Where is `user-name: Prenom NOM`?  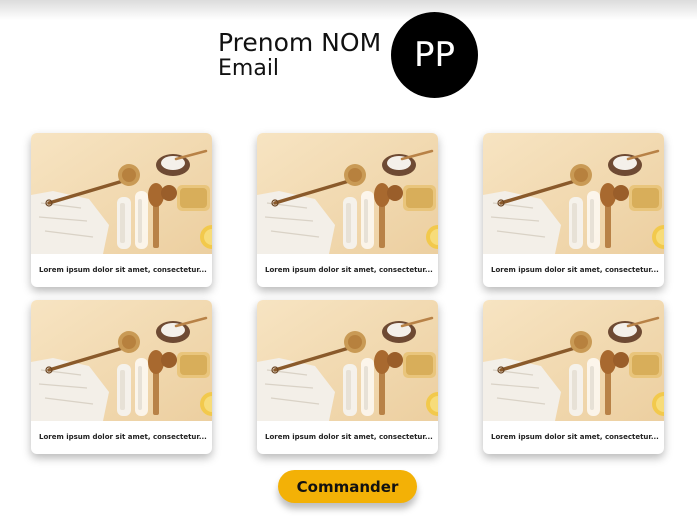 user-name: Prenom NOM is located at coordinates (300, 42).